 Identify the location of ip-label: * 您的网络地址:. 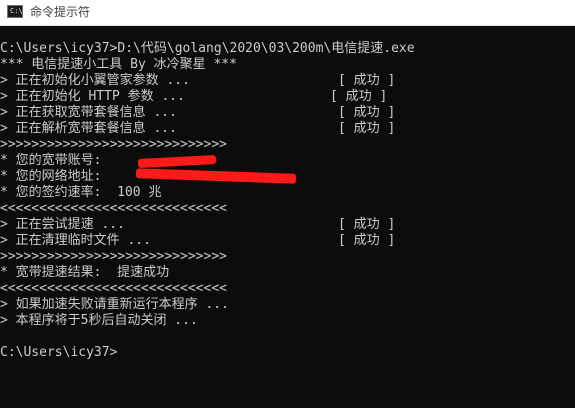
(51, 176).